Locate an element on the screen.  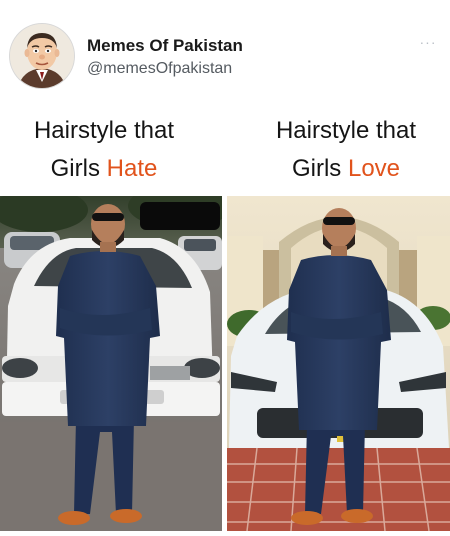
caption-right-line2: Girls Love is located at coordinates (346, 169).